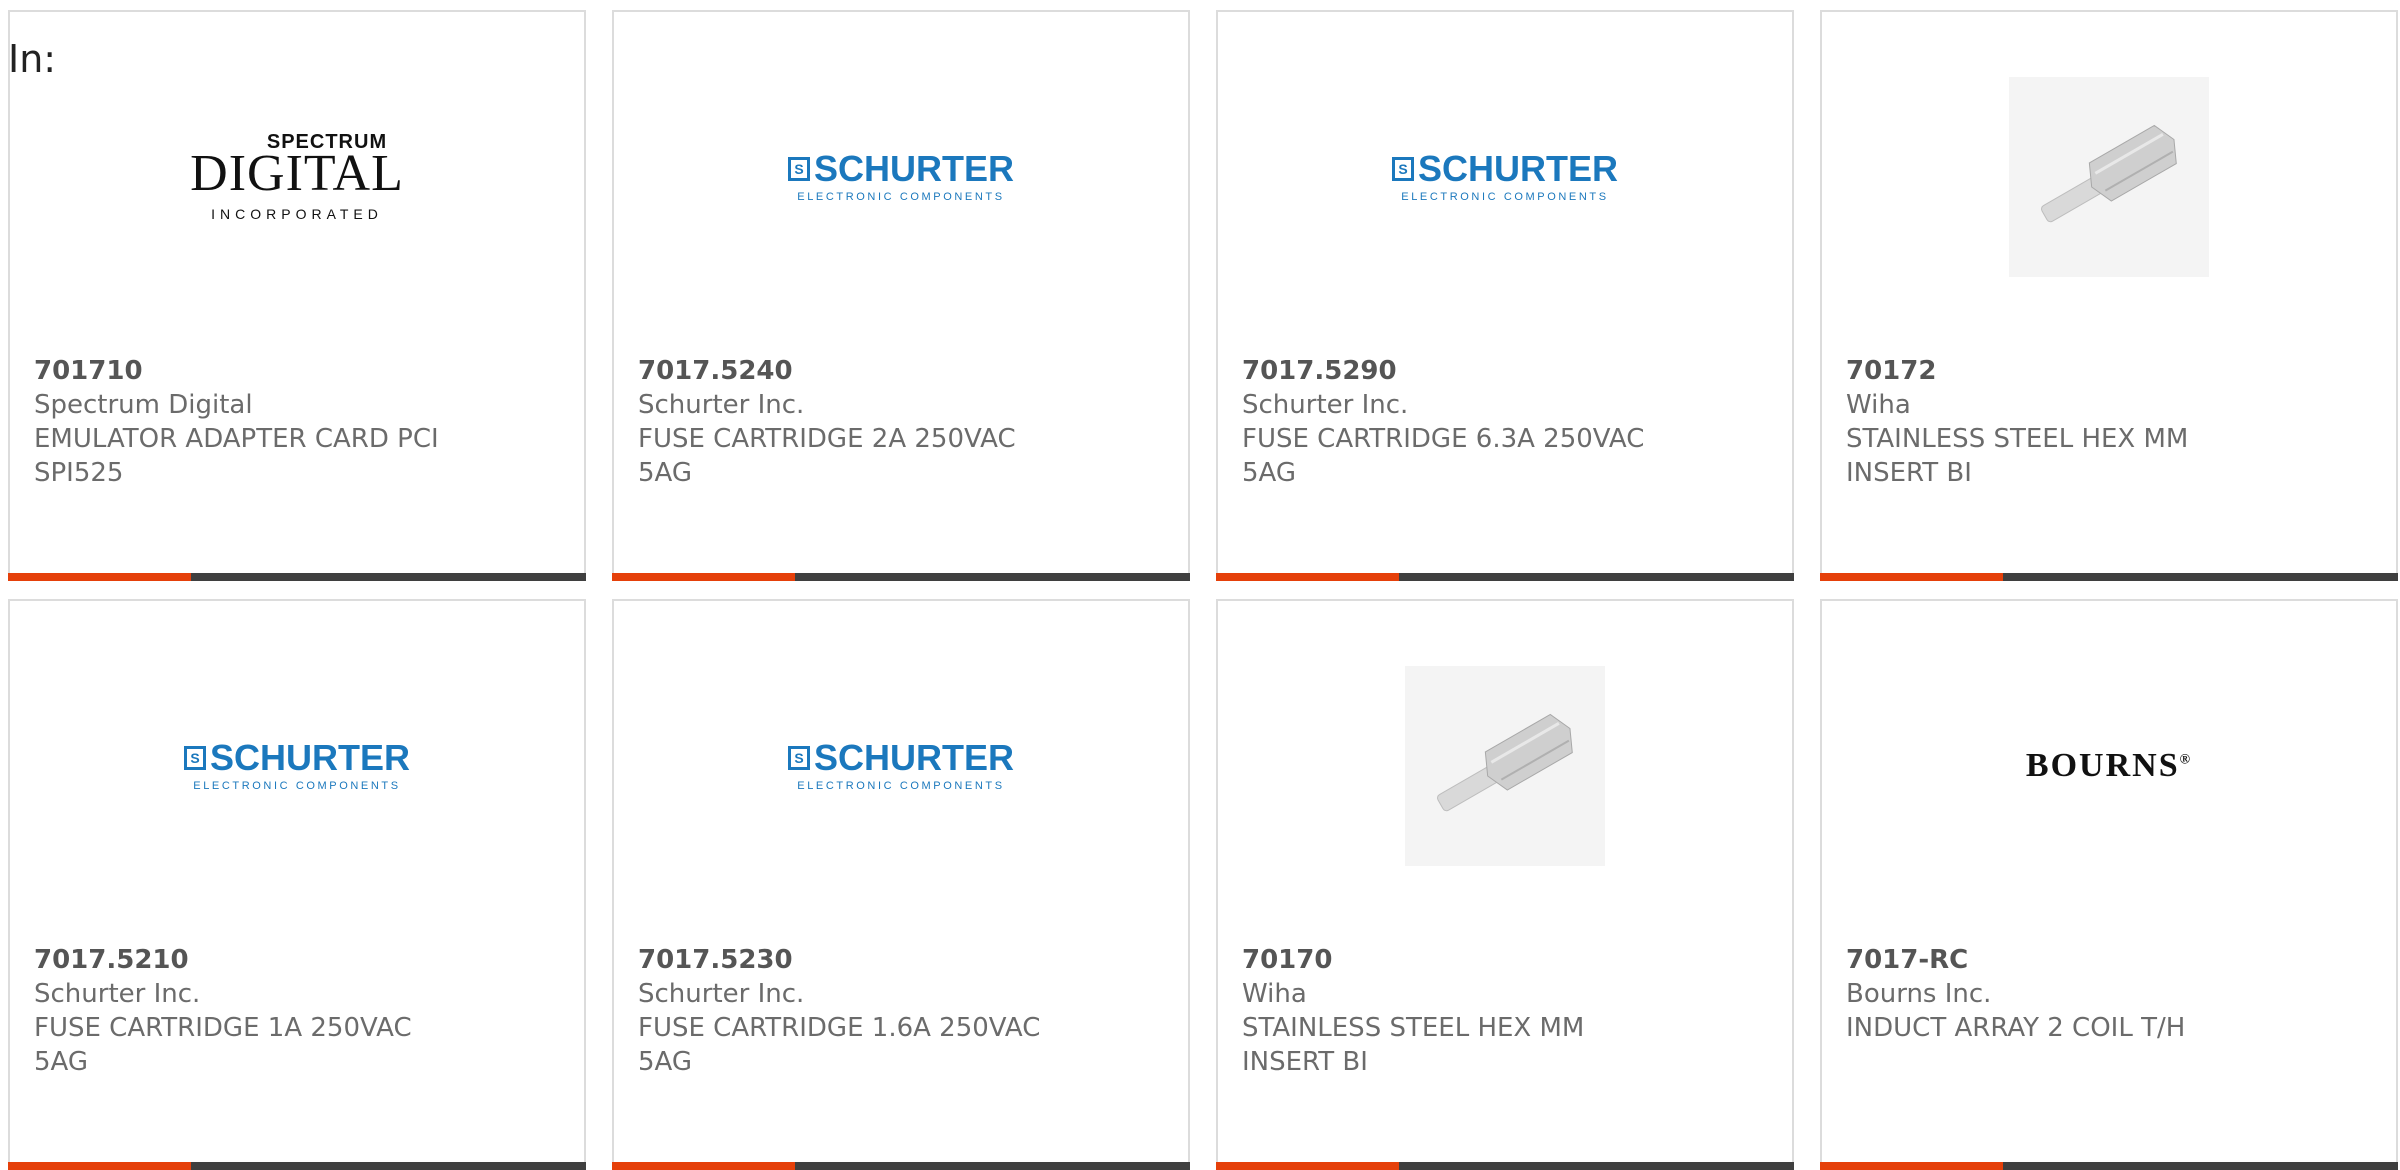 This screenshot has width=2400, height=1170. I want to click on part-number: 70172, so click(2111, 371).